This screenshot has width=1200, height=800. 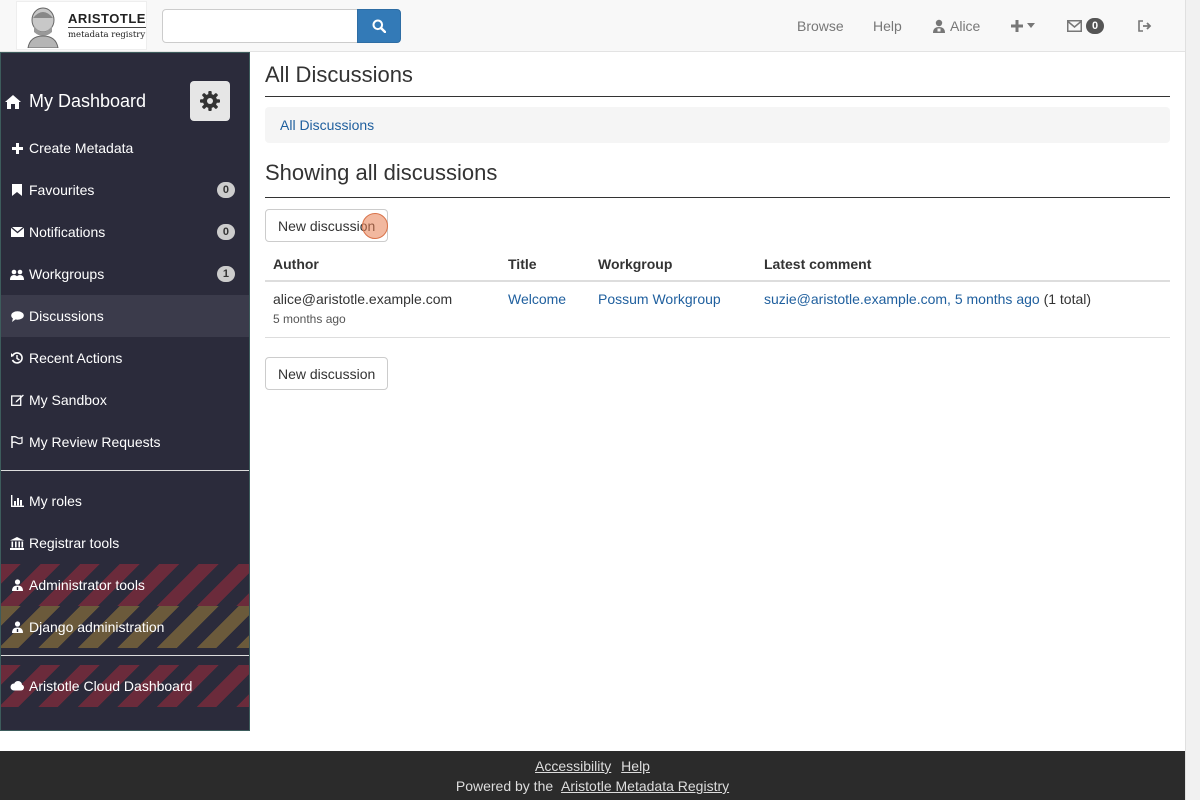 What do you see at coordinates (1067, 299) in the screenshot?
I see `comment-total: (1 total)` at bounding box center [1067, 299].